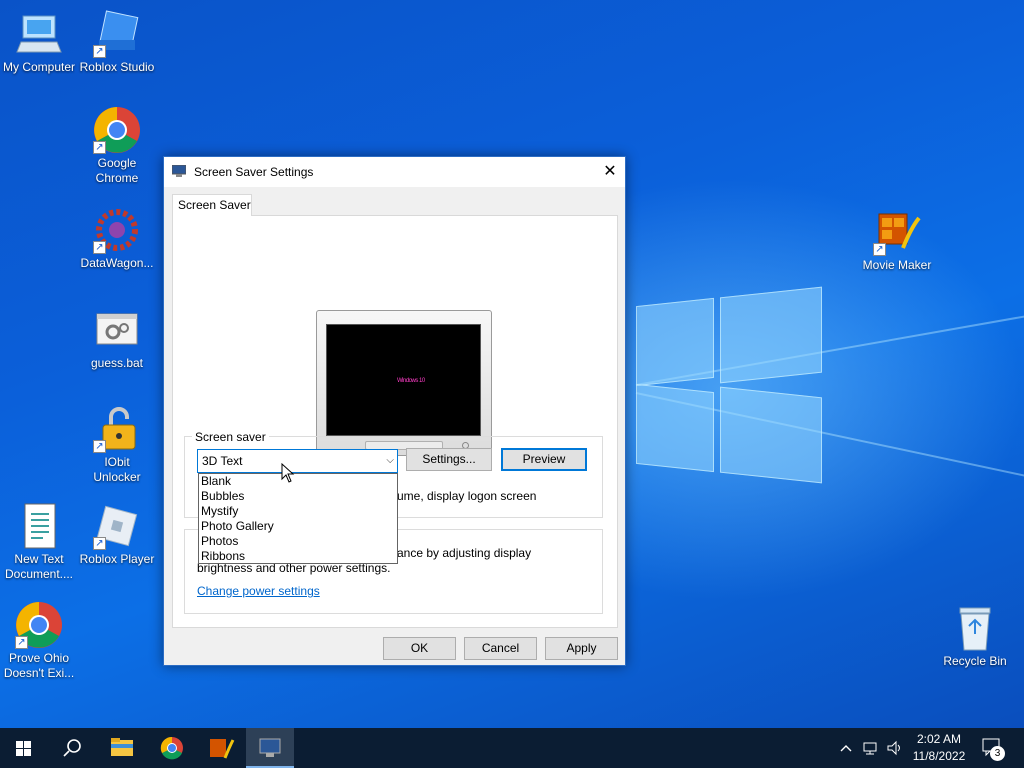 The image size is (1024, 768). Describe the element at coordinates (512, 748) in the screenshot. I see `taskbar: 2:02 AM 11/8/2022 3` at that location.